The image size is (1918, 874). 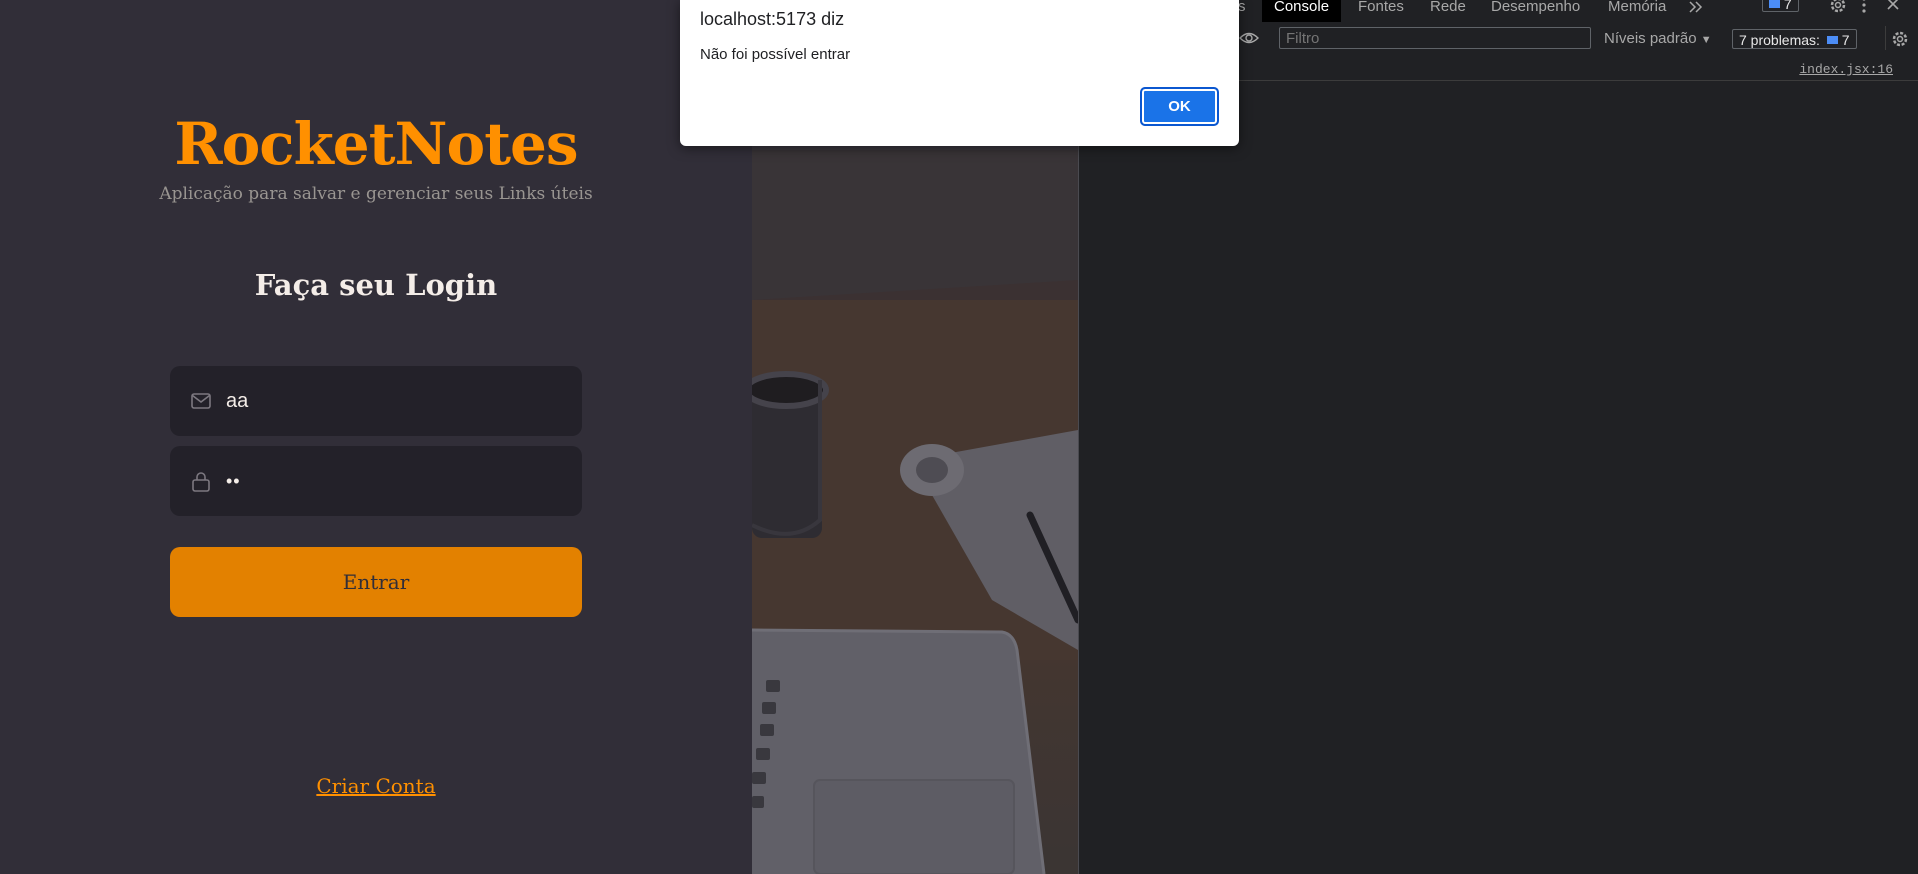 I want to click on more-tabs-icon, so click(x=1696, y=7).